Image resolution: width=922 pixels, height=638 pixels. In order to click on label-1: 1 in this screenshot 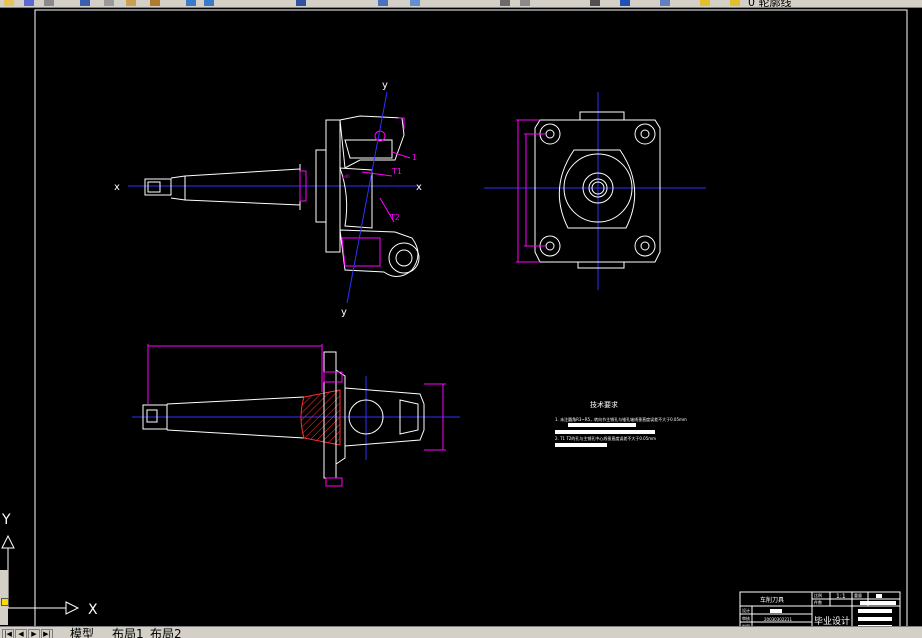, I will do `click(414, 157)`.